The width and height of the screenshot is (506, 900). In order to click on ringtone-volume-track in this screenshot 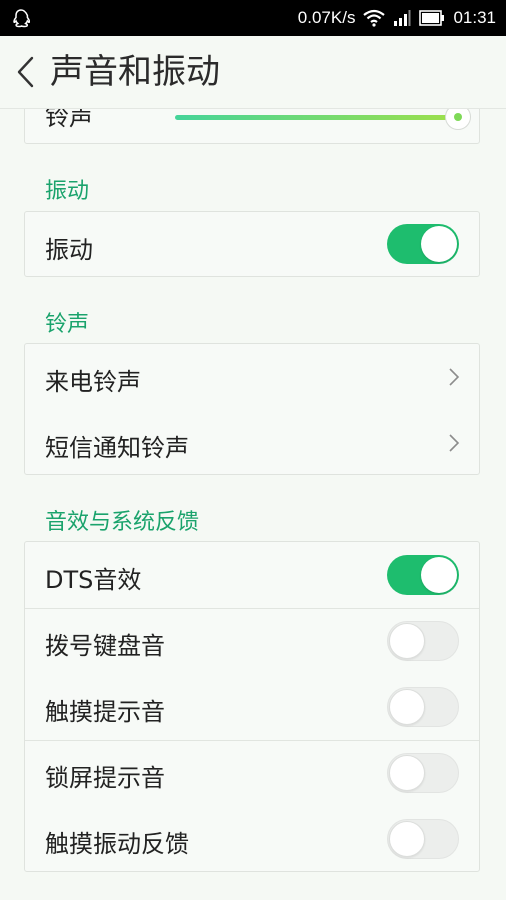, I will do `click(316, 117)`.